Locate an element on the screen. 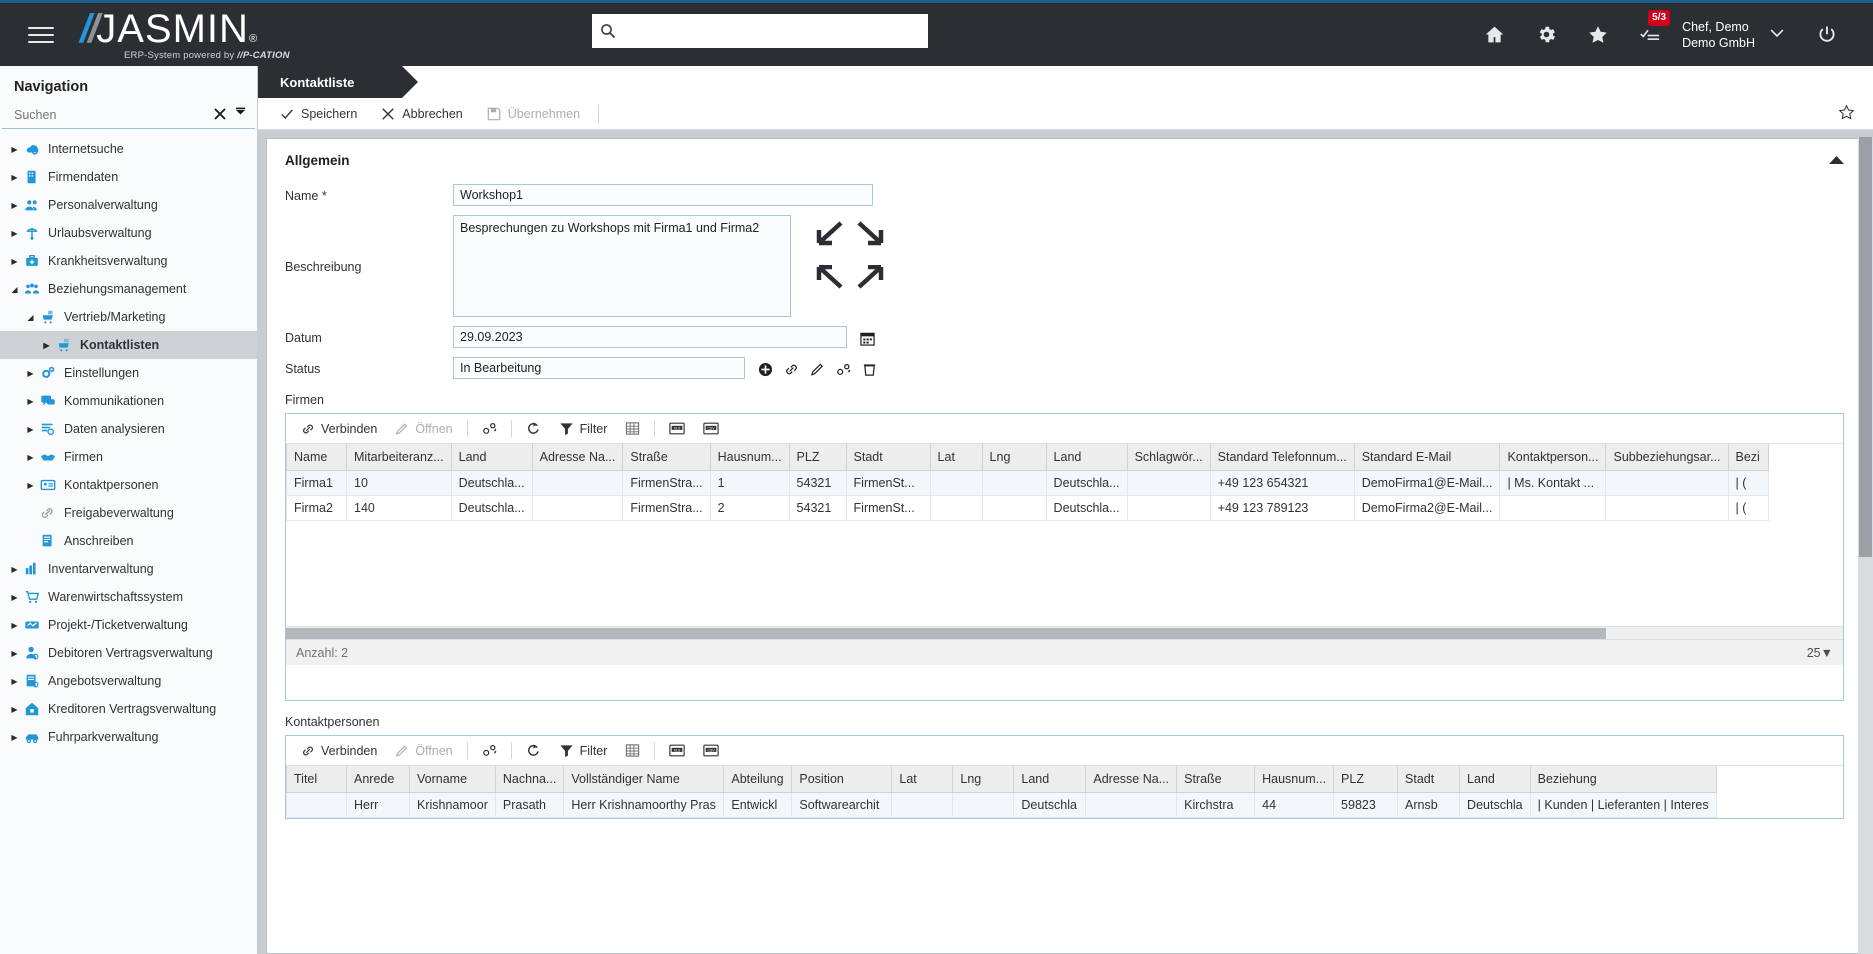  date-input is located at coordinates (650, 337).